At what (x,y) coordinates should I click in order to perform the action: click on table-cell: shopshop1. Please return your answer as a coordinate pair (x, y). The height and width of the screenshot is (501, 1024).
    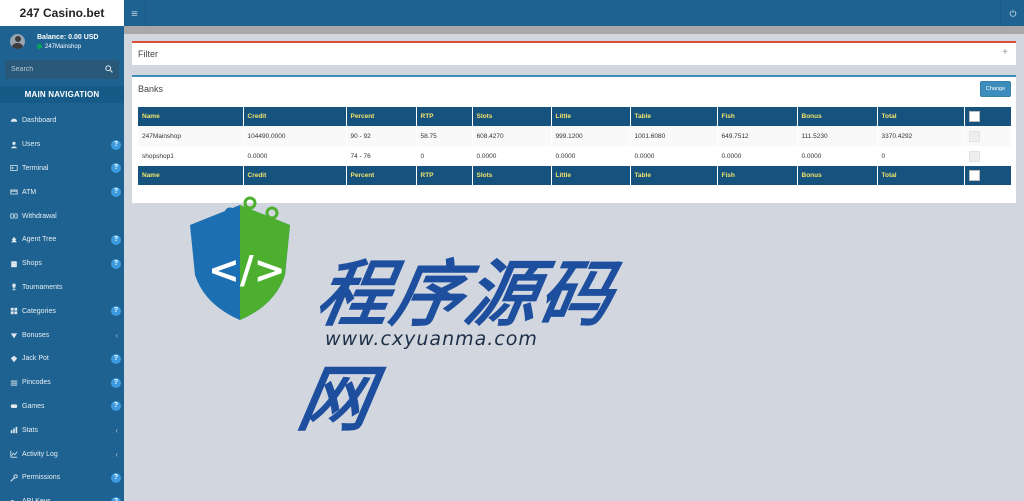
    Looking at the image, I should click on (191, 156).